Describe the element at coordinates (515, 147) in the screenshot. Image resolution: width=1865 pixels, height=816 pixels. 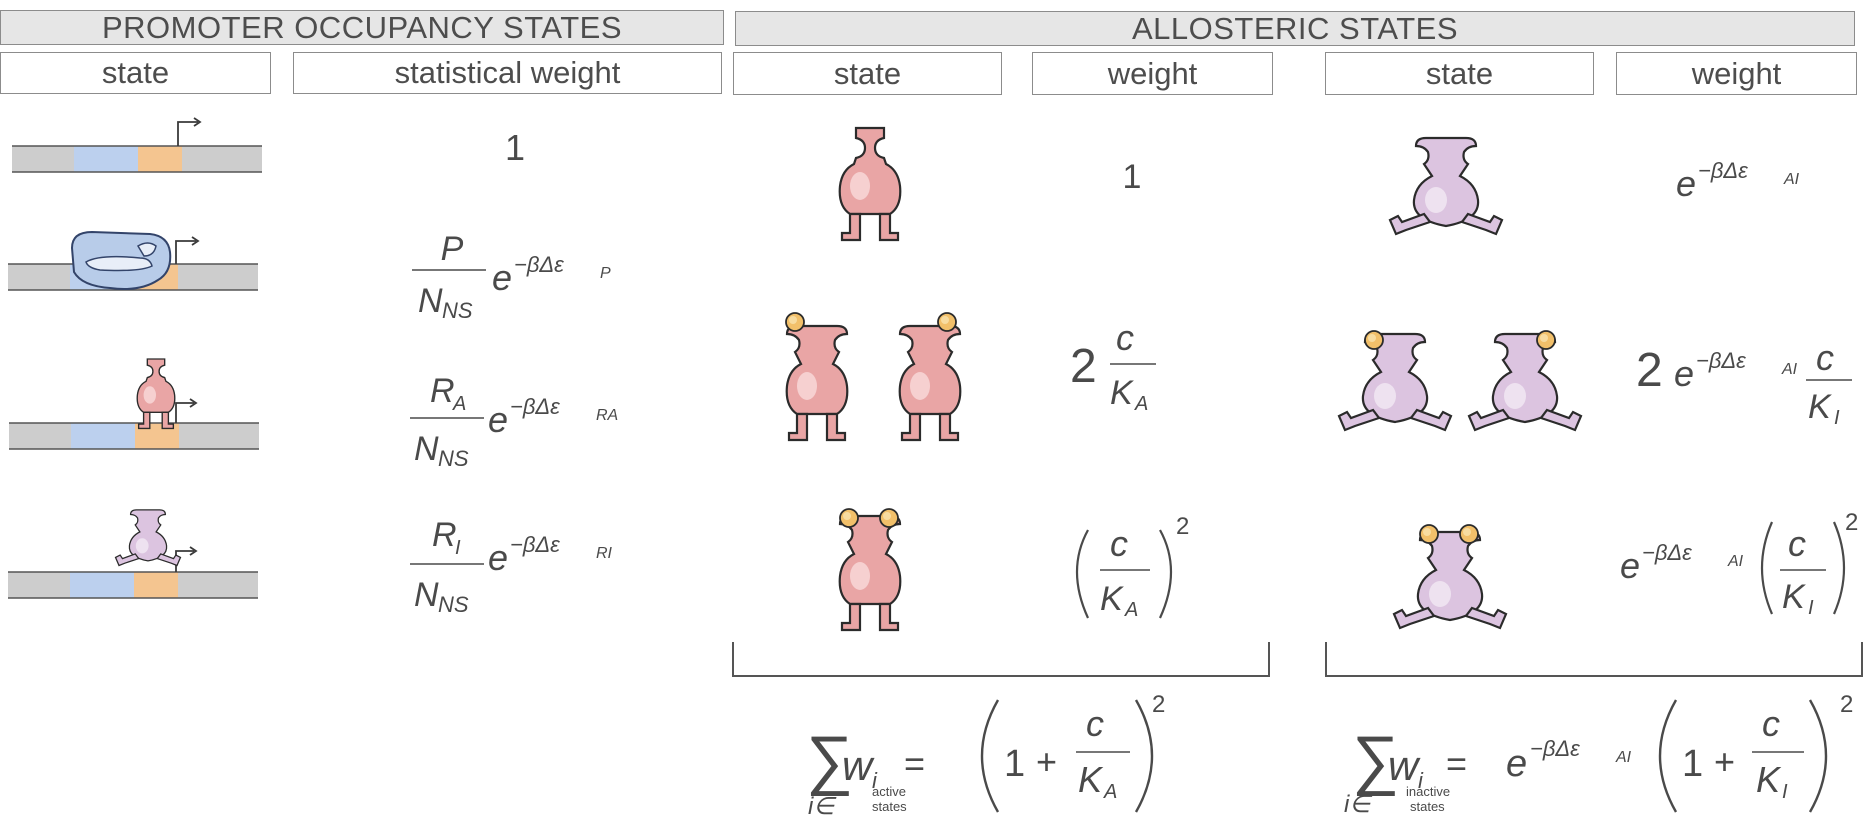
I see `weight-empty: 1` at that location.